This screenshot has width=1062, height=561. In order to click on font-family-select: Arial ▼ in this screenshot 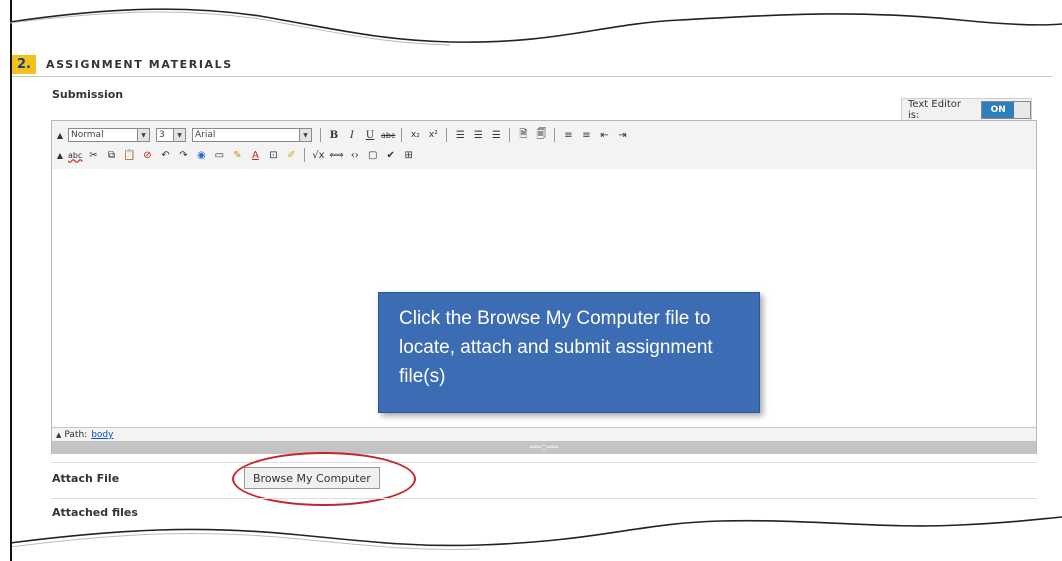, I will do `click(252, 135)`.